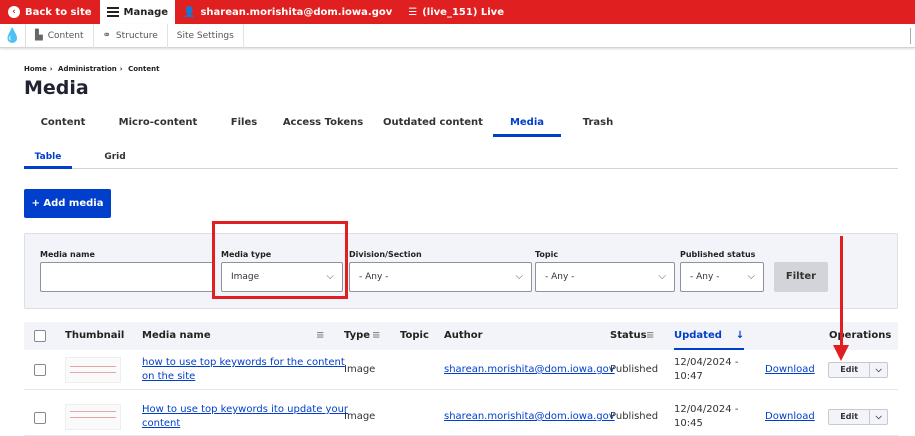 The height and width of the screenshot is (436, 915). I want to click on nav-site-settings: Site Settings, so click(206, 35).